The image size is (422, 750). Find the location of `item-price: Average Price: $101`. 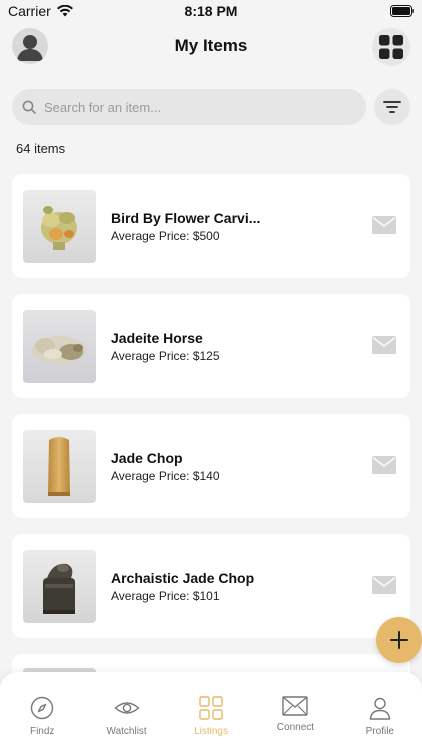

item-price: Average Price: $101 is located at coordinates (165, 596).